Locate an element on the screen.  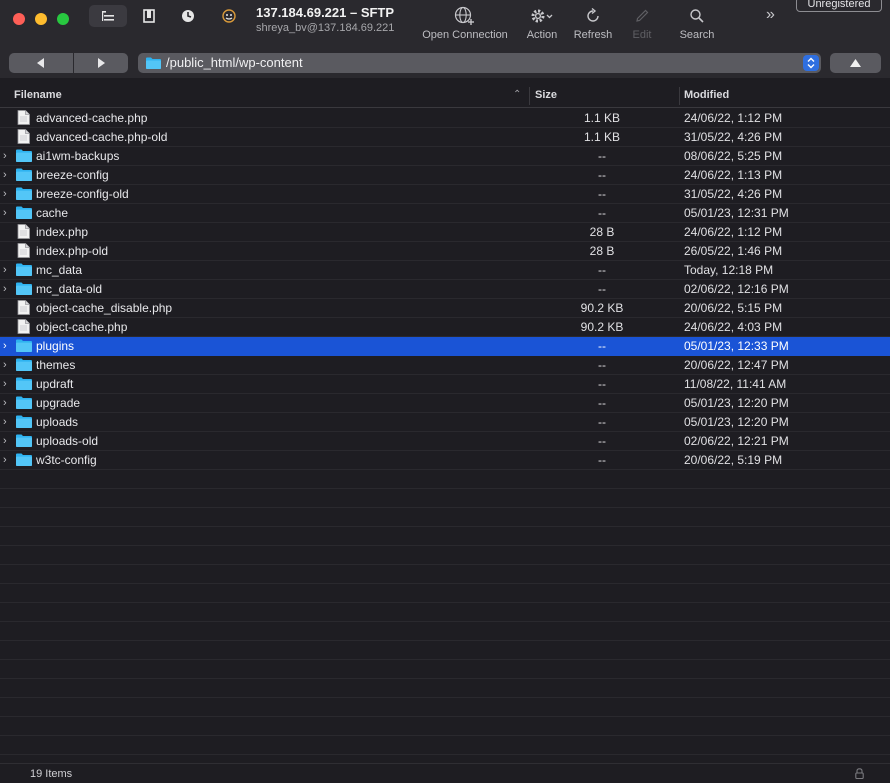
filename-cell: breeze-config is located at coordinates (72, 175).